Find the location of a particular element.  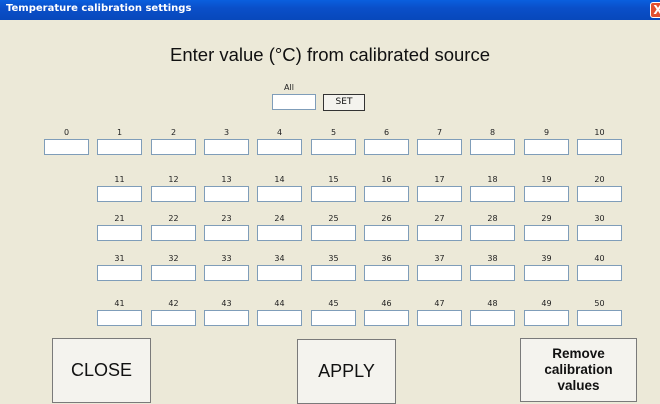

channel-label: 2 is located at coordinates (173, 132).